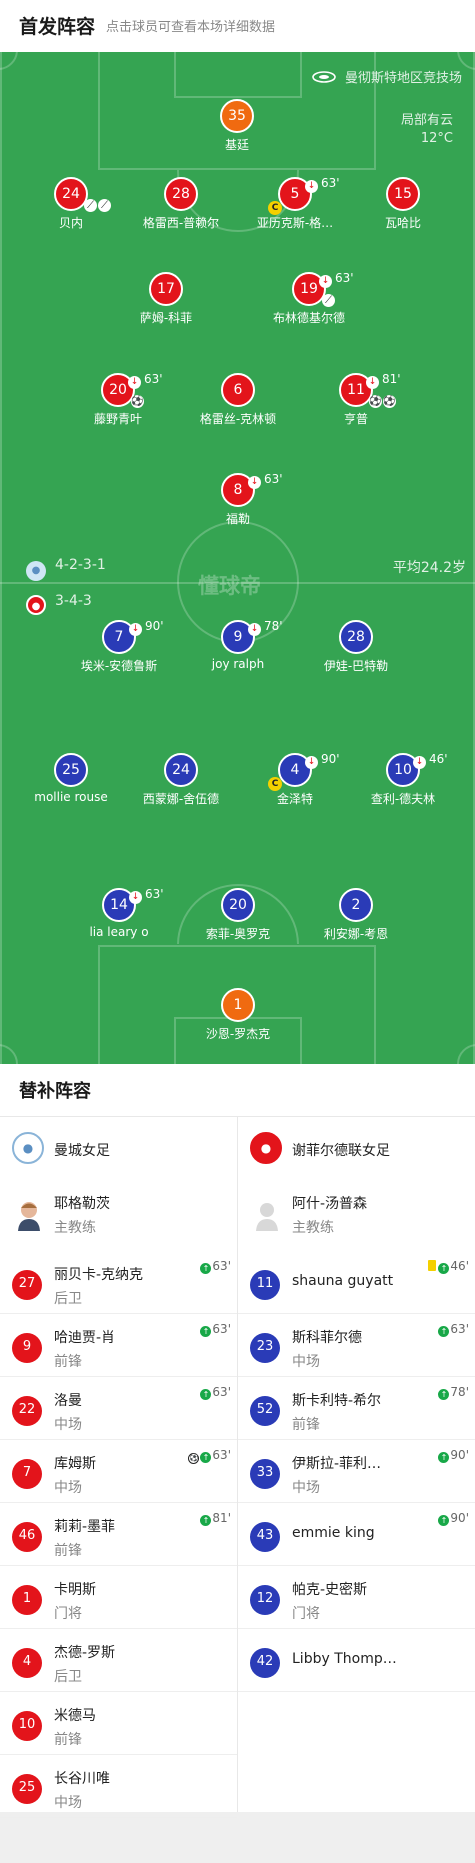 This screenshot has height=1863, width=475. Describe the element at coordinates (265, 1348) in the screenshot. I see `jersey-number: 23` at that location.